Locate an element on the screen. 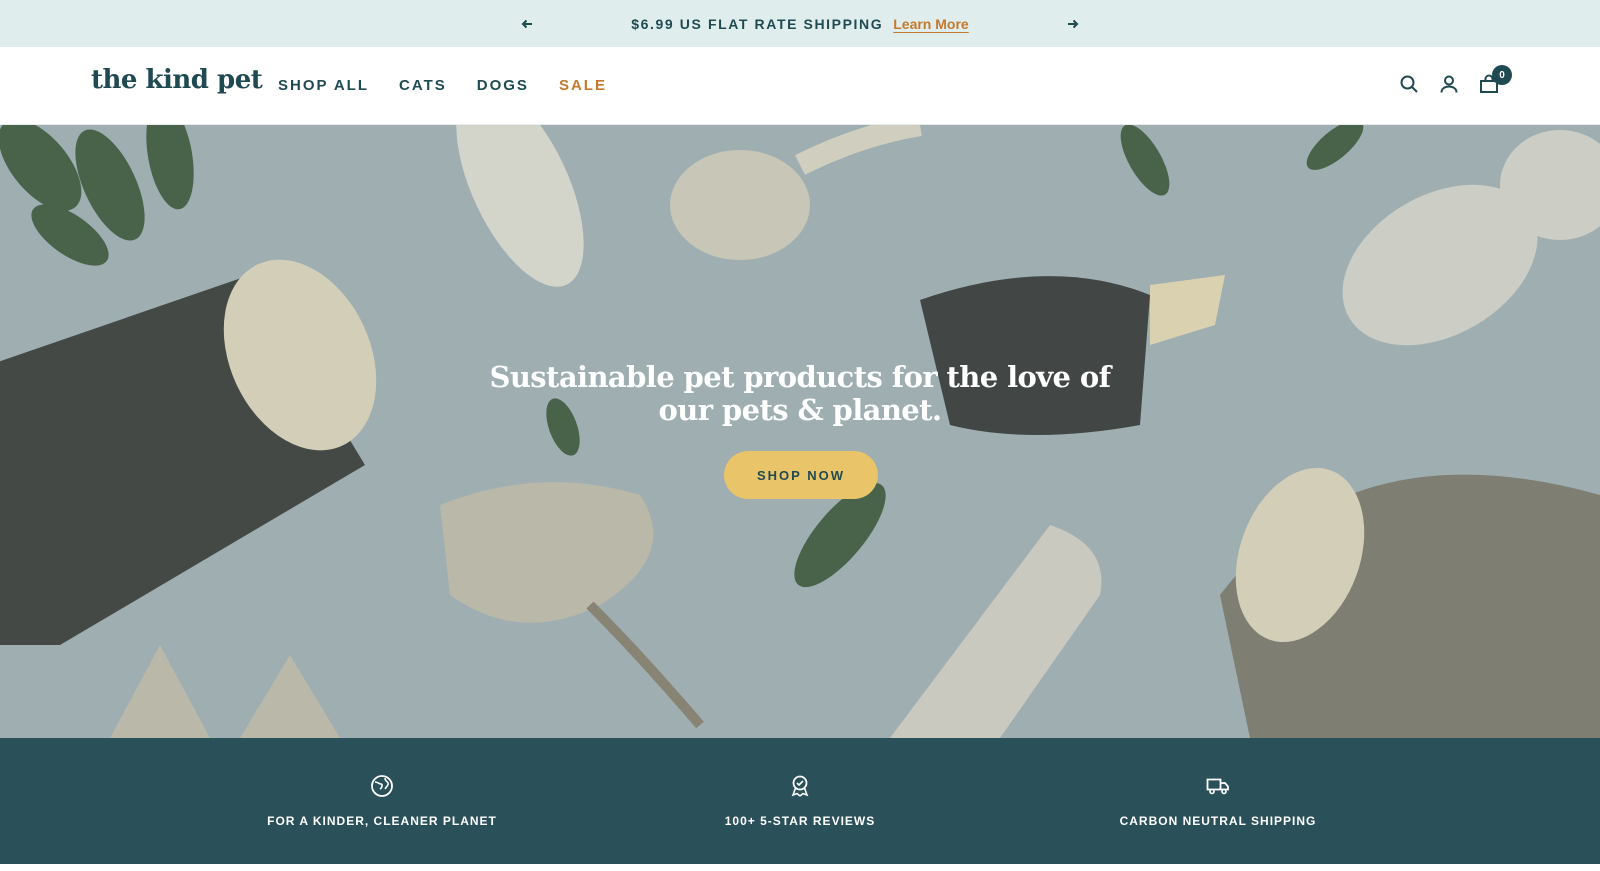 This screenshot has width=1600, height=871. shop-now-button: SHOP NOW is located at coordinates (801, 475).